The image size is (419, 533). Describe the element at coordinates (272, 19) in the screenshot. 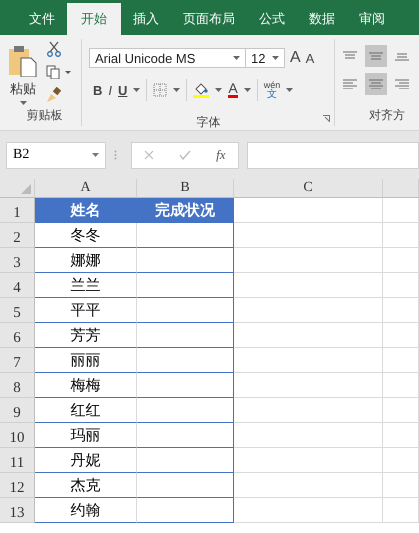

I see `ribbon-tab: 公式` at that location.